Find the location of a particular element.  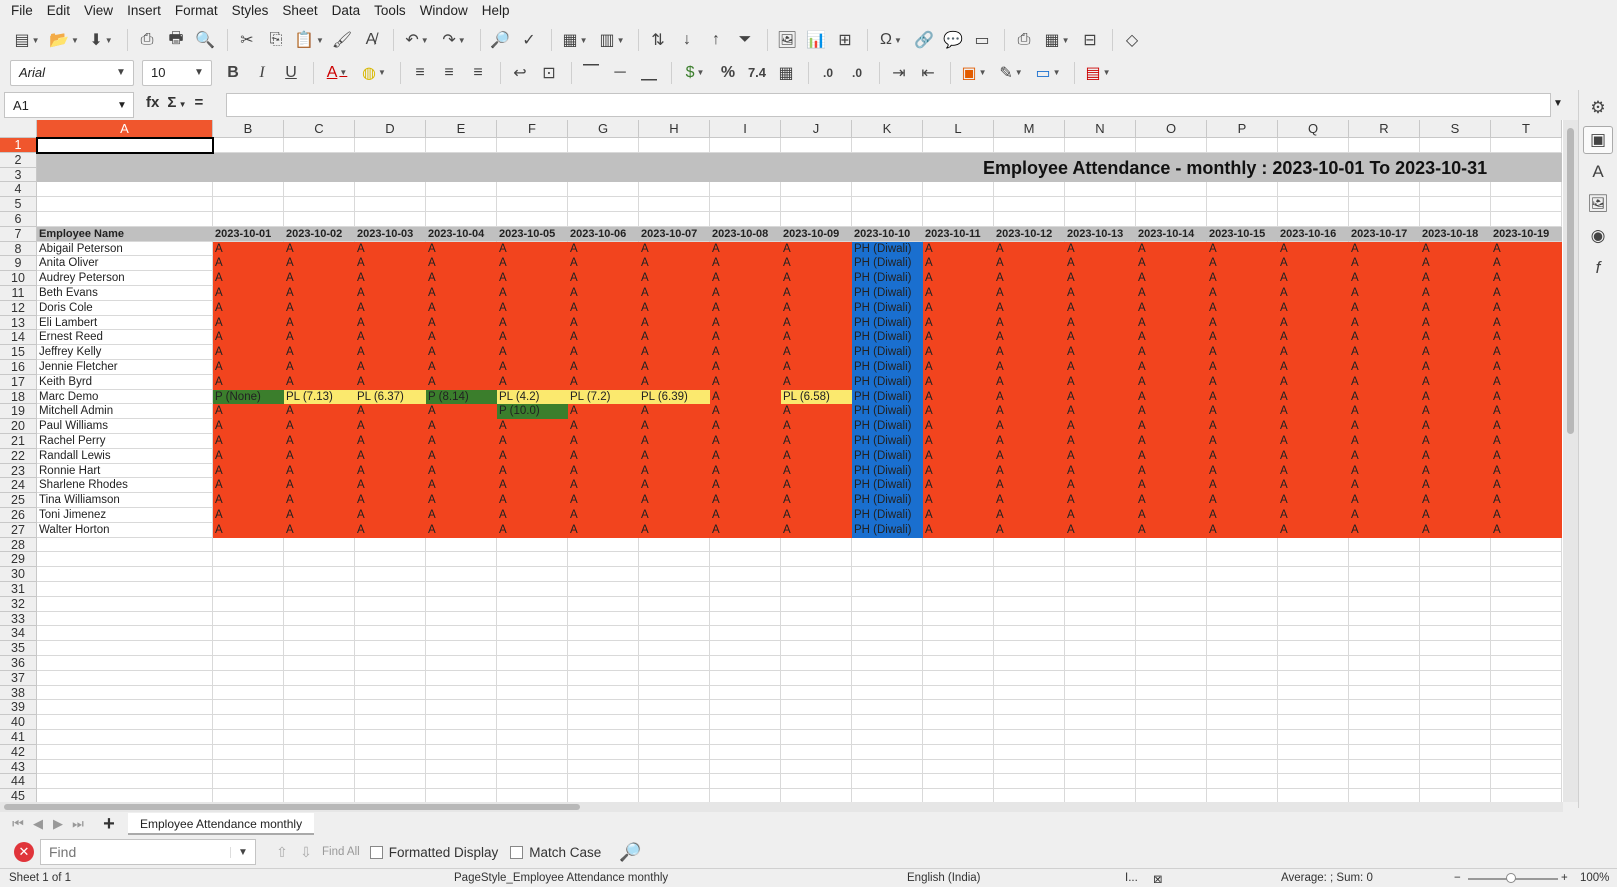

align-bottom-icon: ⎽ is located at coordinates (649, 73).